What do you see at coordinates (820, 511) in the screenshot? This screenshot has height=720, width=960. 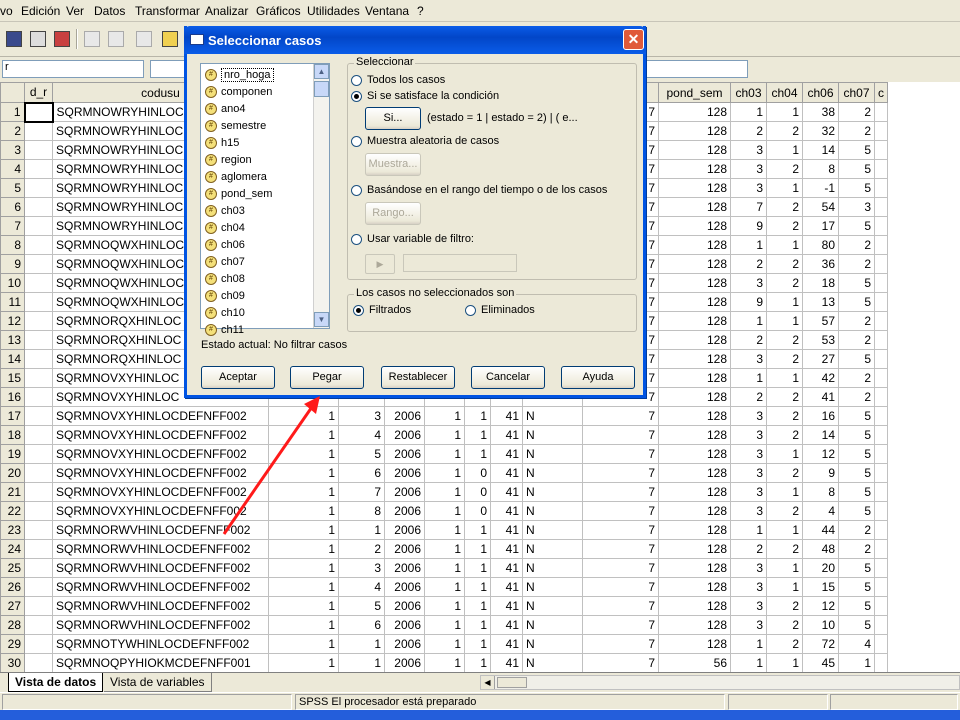 I see `table-cell: 4` at bounding box center [820, 511].